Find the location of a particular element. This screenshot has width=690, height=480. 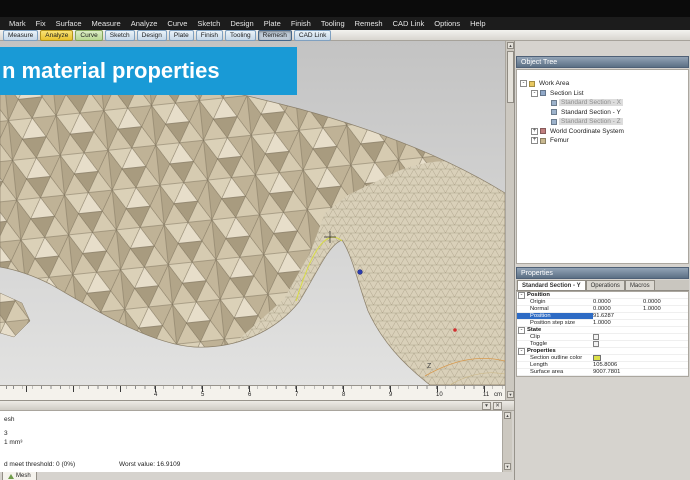

tree-item-work-area: - Work Area is located at coordinates (602, 84).